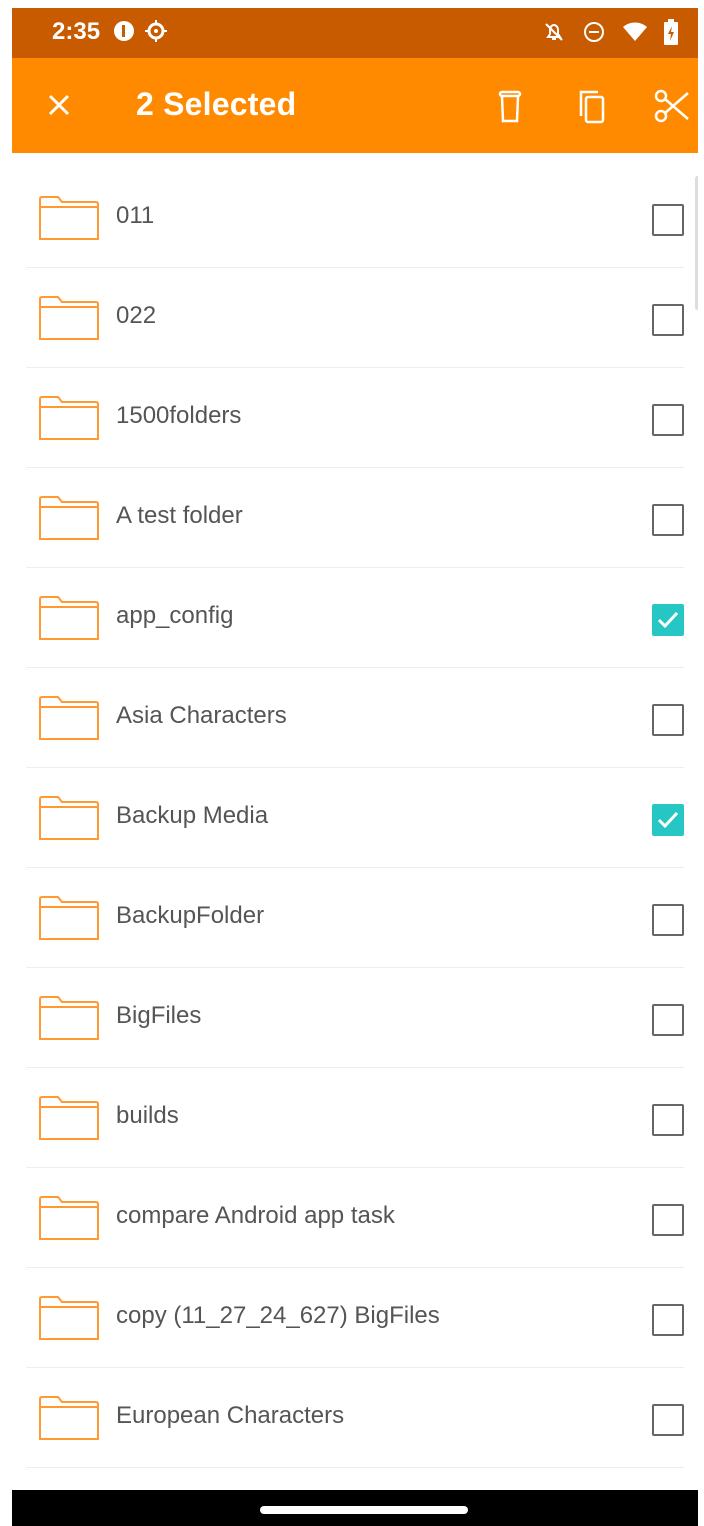 This screenshot has width=704, height=1526. I want to click on navigation-bar, so click(355, 1508).